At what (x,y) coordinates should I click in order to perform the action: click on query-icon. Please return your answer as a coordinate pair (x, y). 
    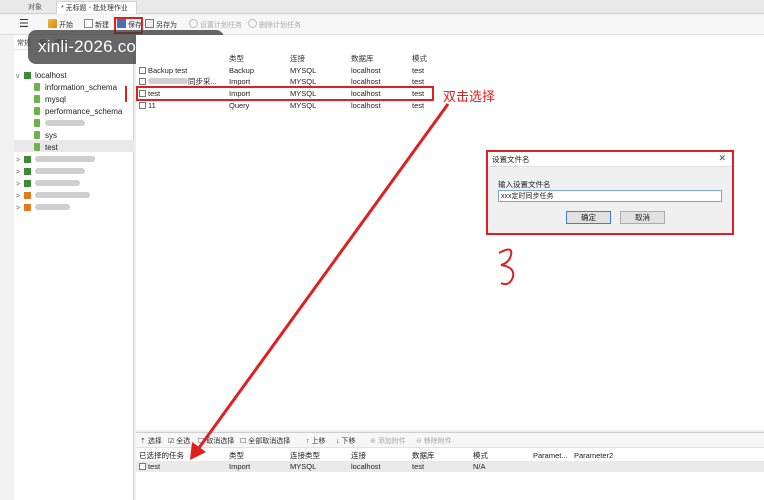
    Looking at the image, I should click on (142, 105).